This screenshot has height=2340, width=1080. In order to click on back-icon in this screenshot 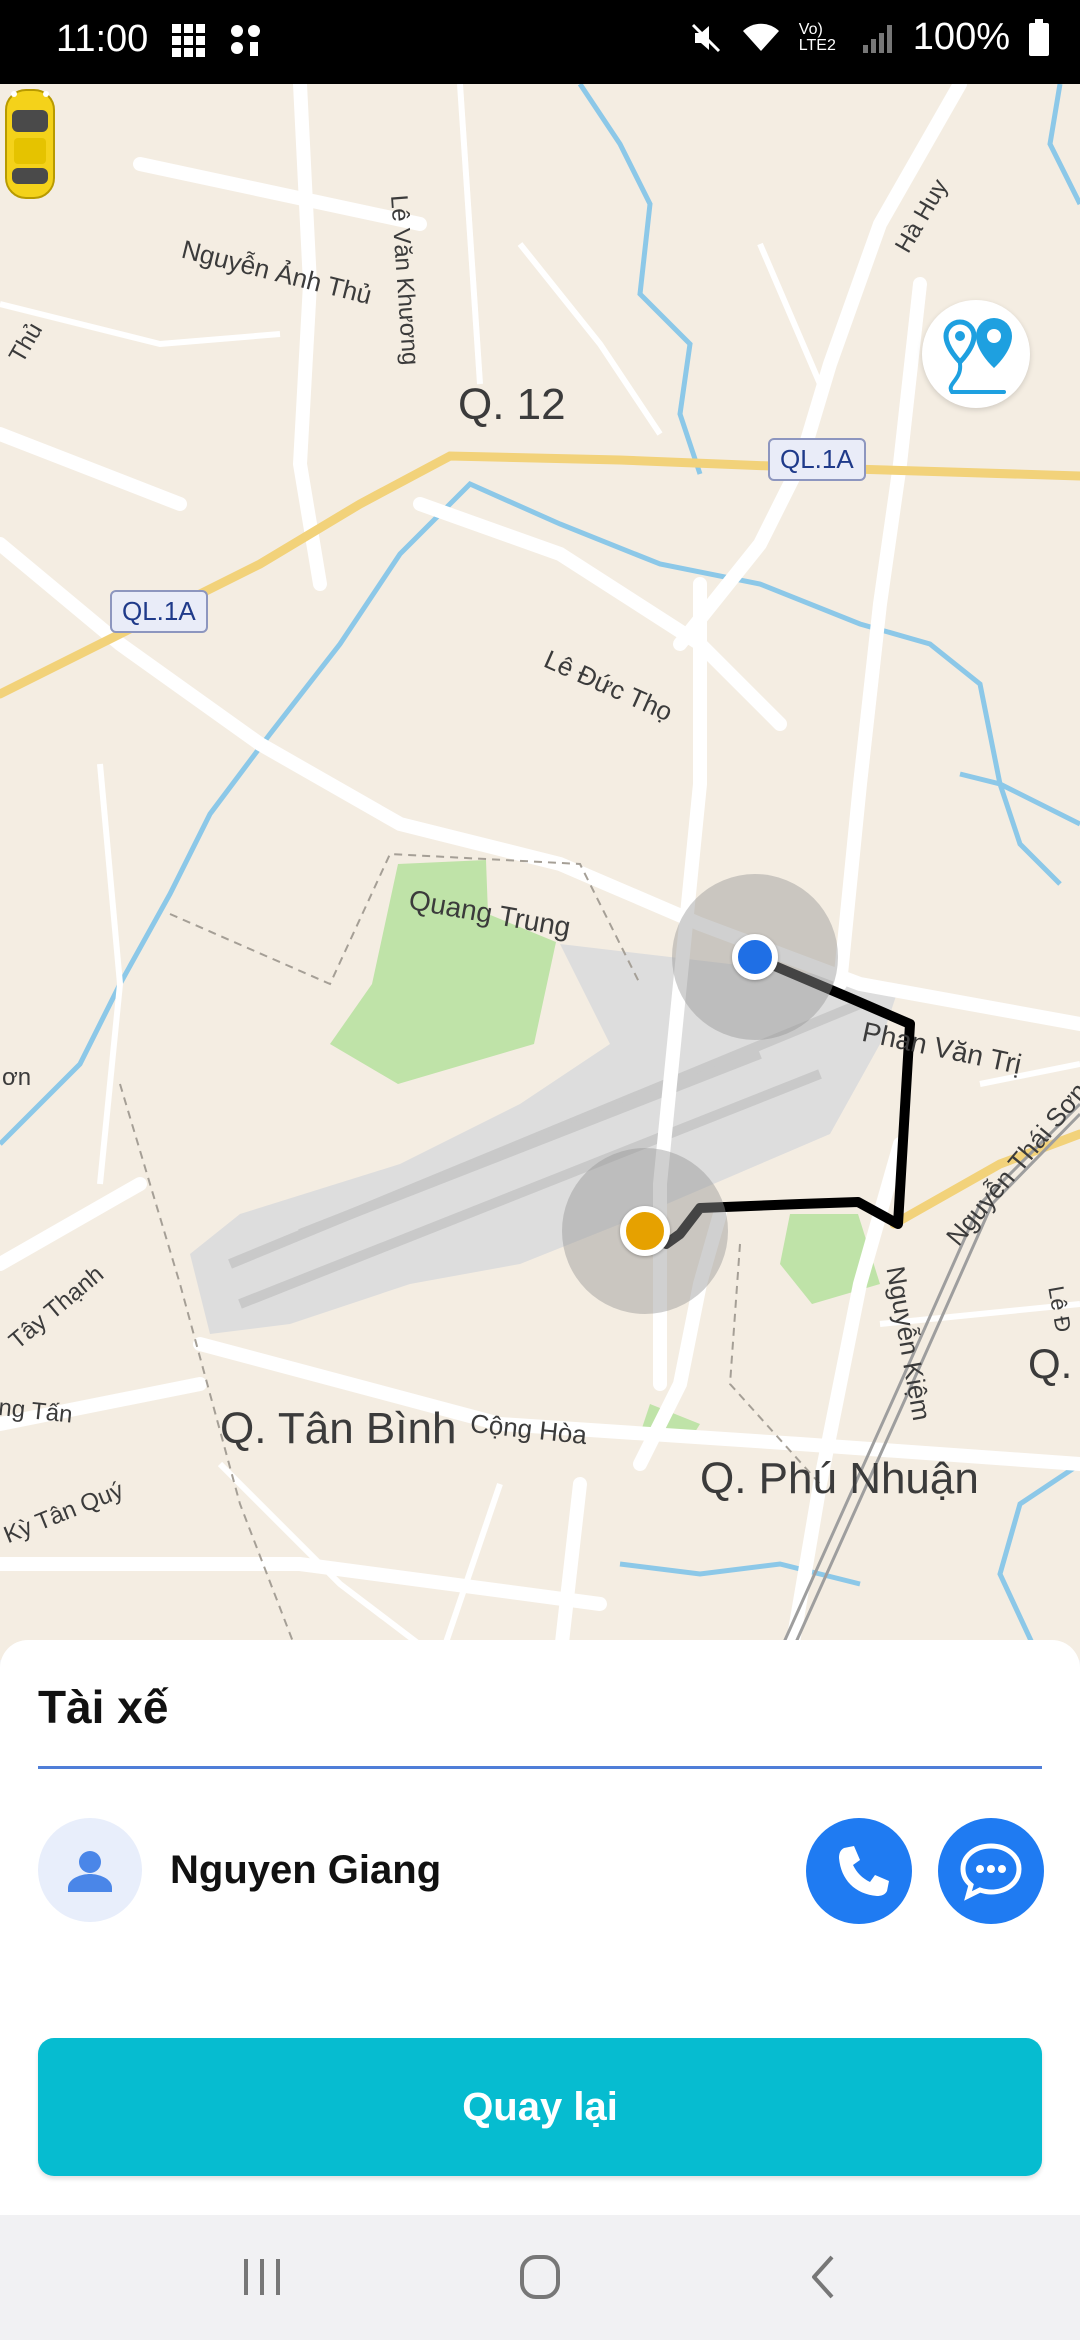, I will do `click(824, 2277)`.